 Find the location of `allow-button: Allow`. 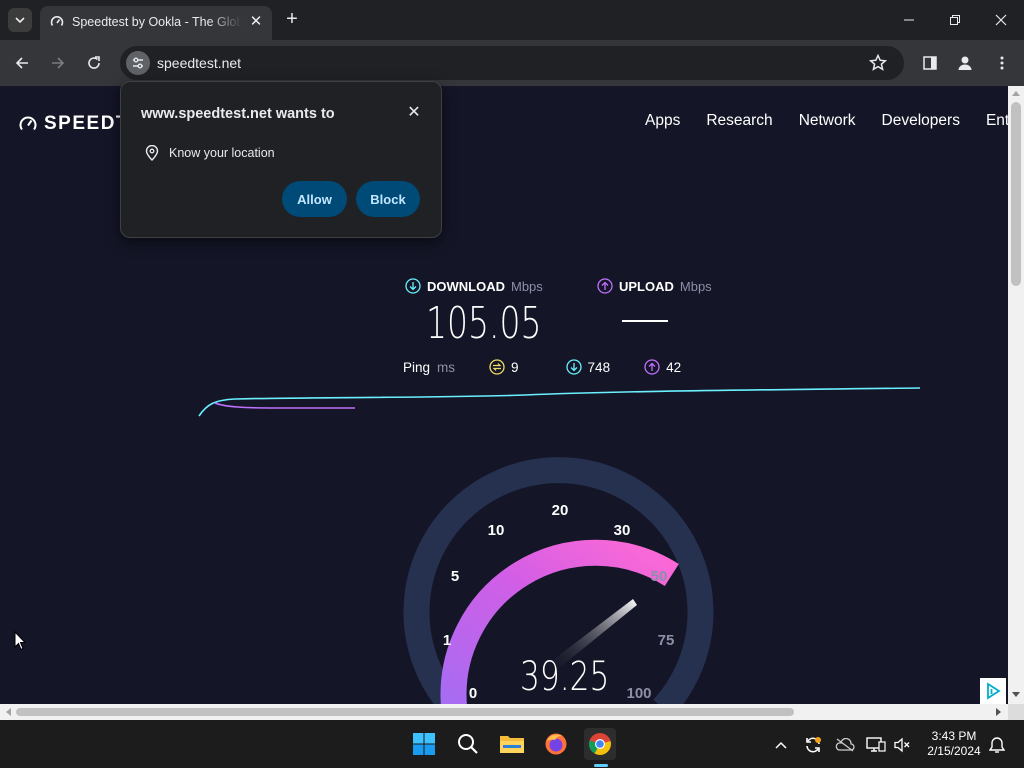

allow-button: Allow is located at coordinates (314, 199).